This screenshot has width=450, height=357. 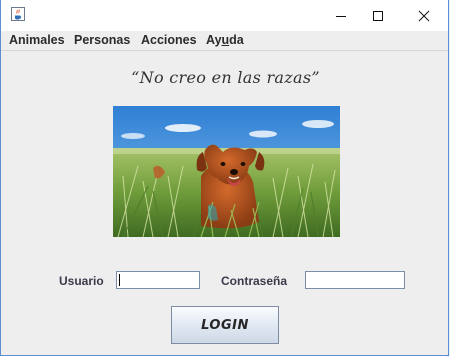 I want to click on menu-bar: Animales Personas Acciones Ayuda, so click(x=224, y=41).